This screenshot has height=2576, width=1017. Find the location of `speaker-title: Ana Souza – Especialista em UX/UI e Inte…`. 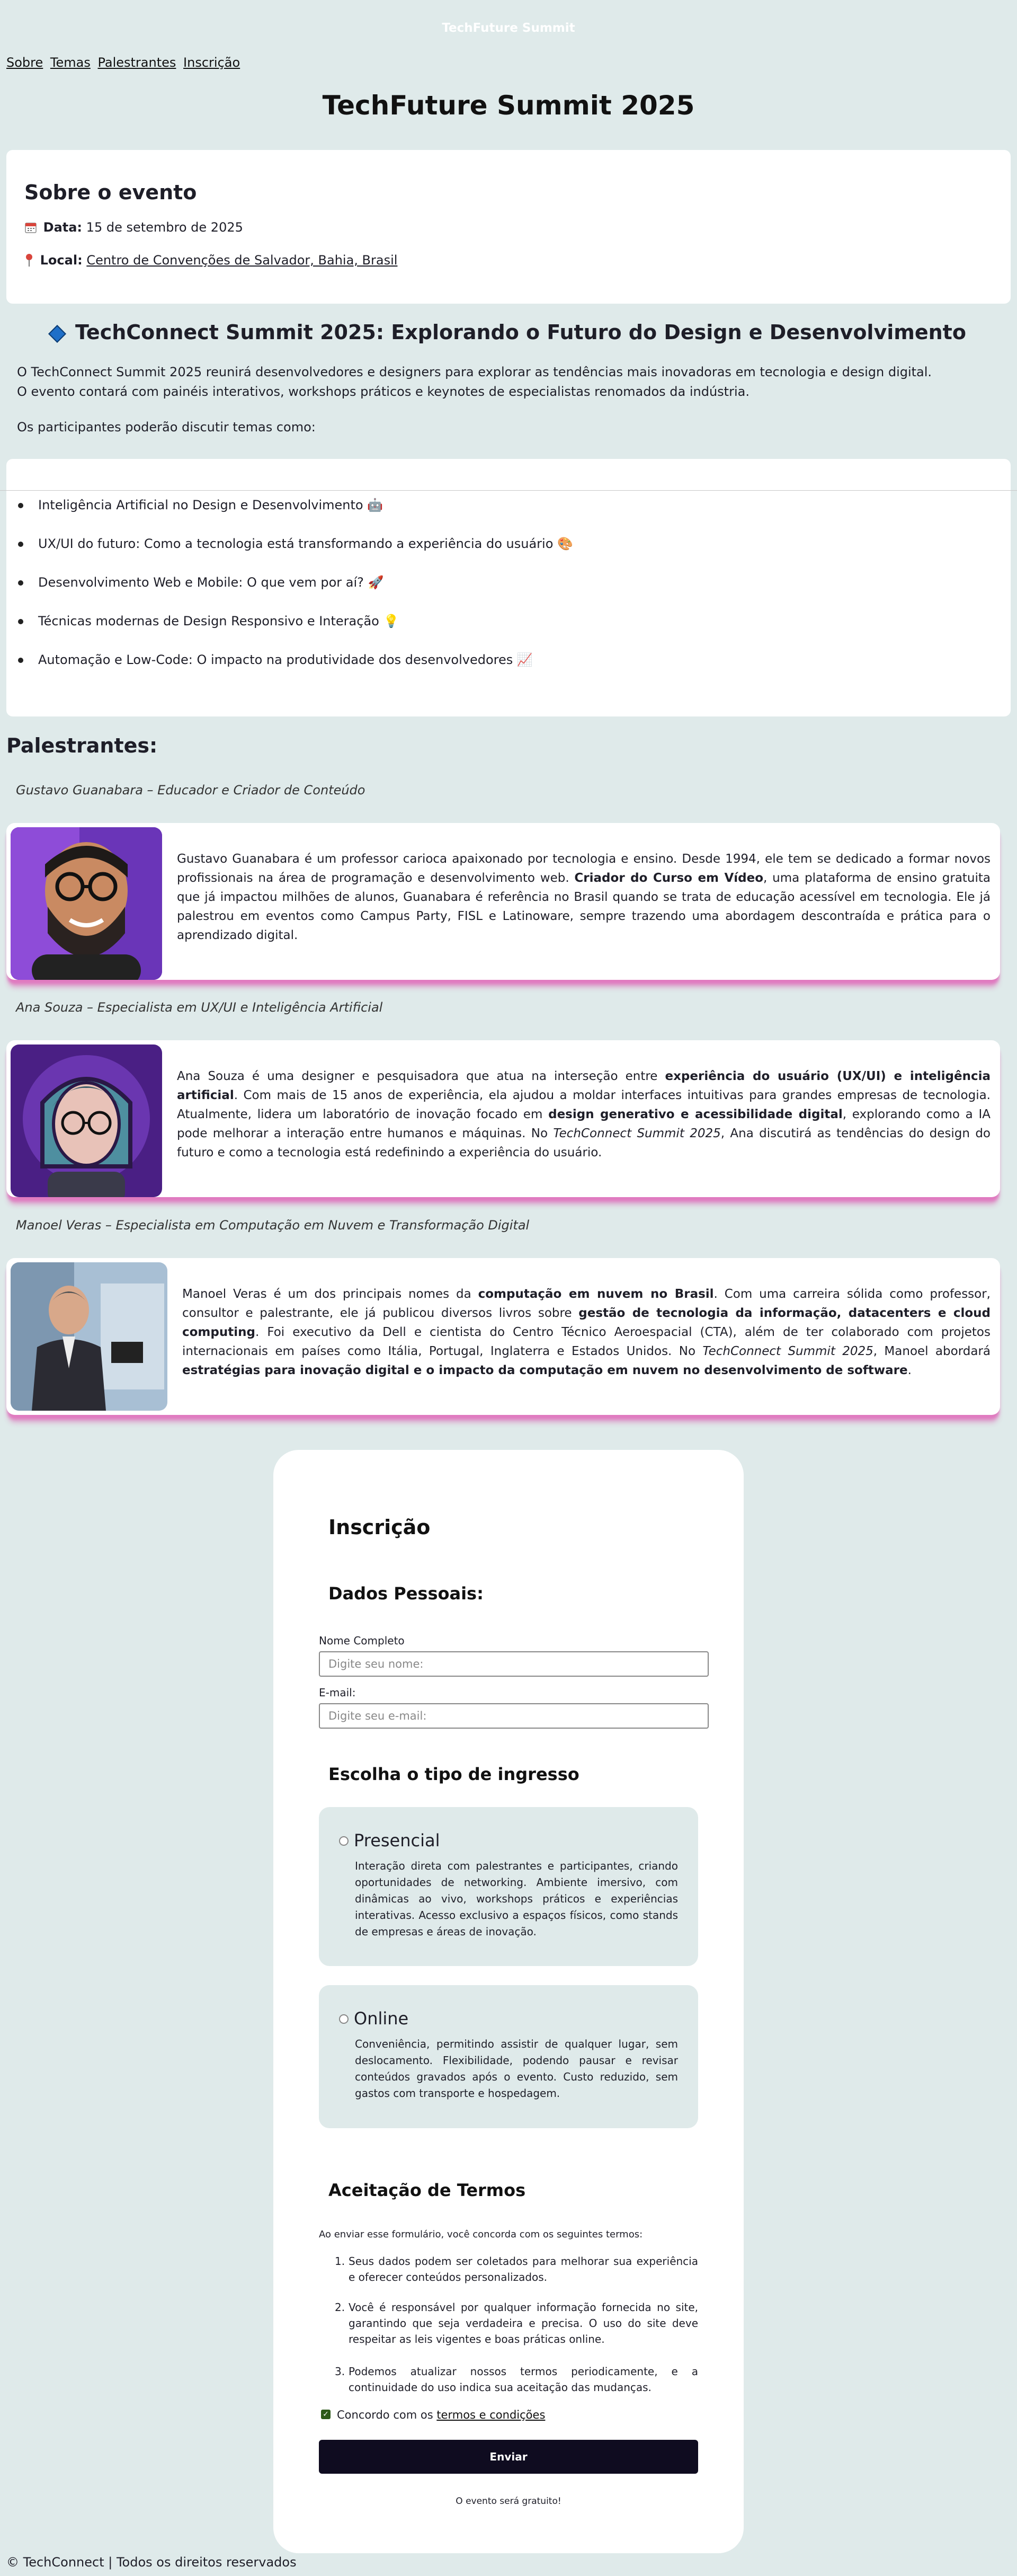

speaker-title: Ana Souza – Especialista em UX/UI e Inte… is located at coordinates (199, 1007).